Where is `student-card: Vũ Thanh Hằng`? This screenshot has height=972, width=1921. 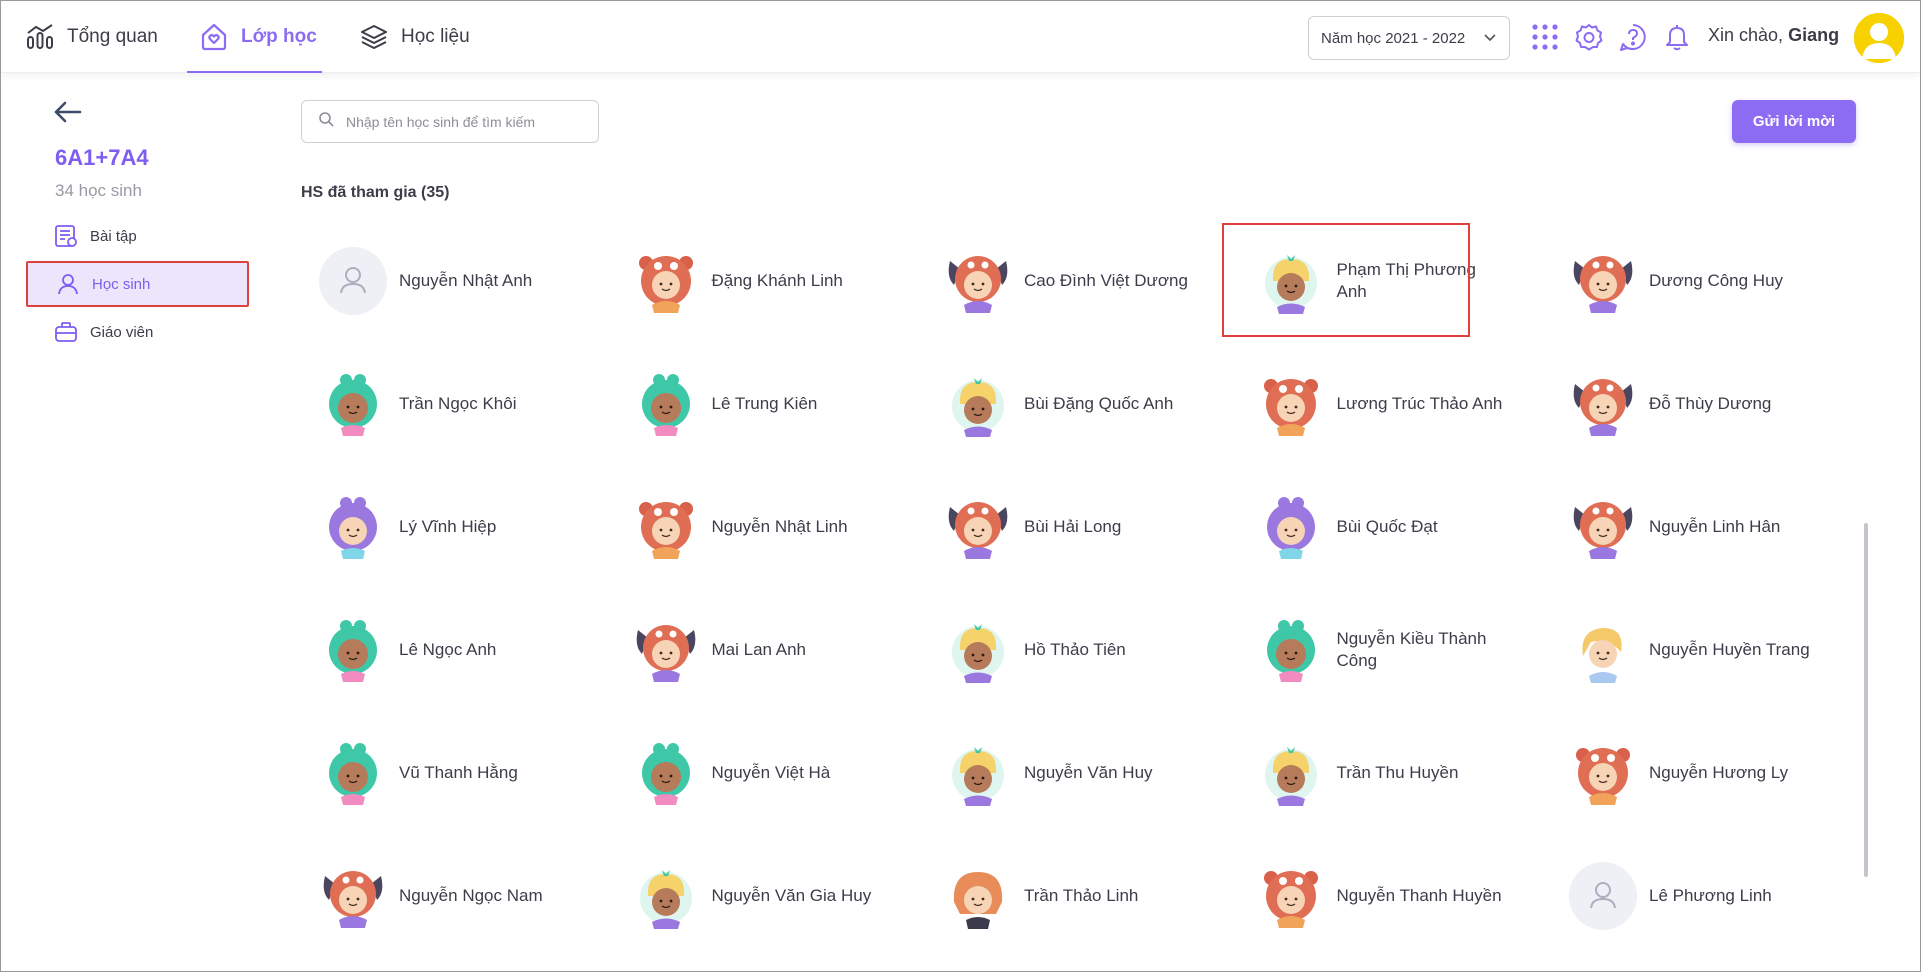
student-card: Vũ Thanh Hằng is located at coordinates (457, 773).